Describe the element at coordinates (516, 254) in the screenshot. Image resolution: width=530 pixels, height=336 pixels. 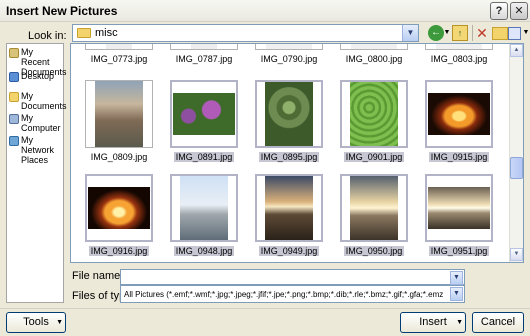
I see `scroll-down-icon: ▼` at that location.